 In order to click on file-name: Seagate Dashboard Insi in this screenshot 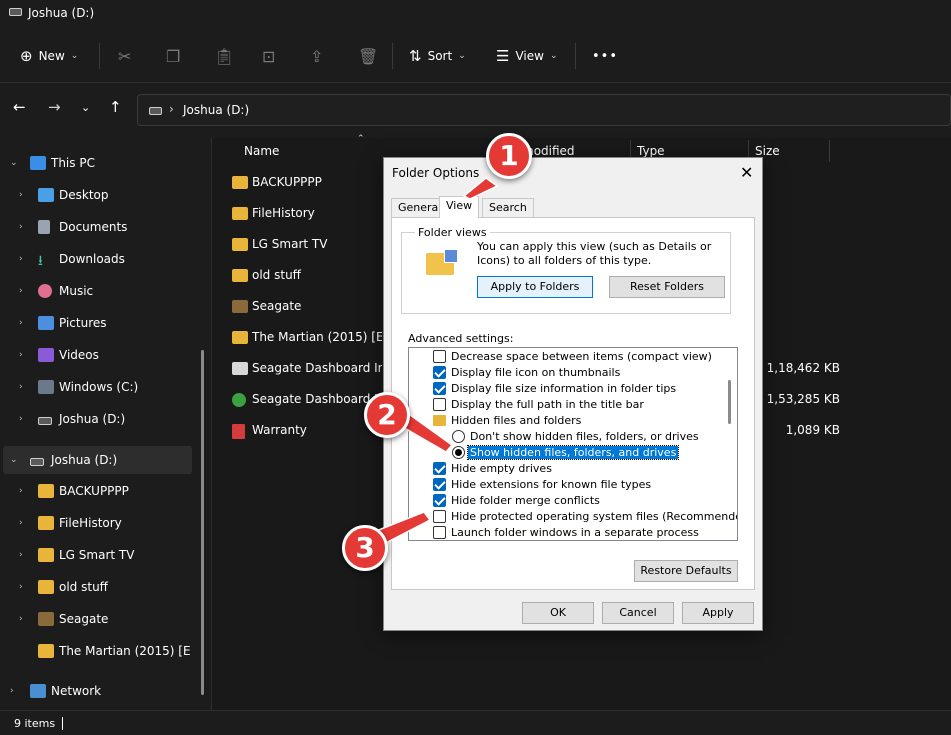, I will do `click(317, 399)`.